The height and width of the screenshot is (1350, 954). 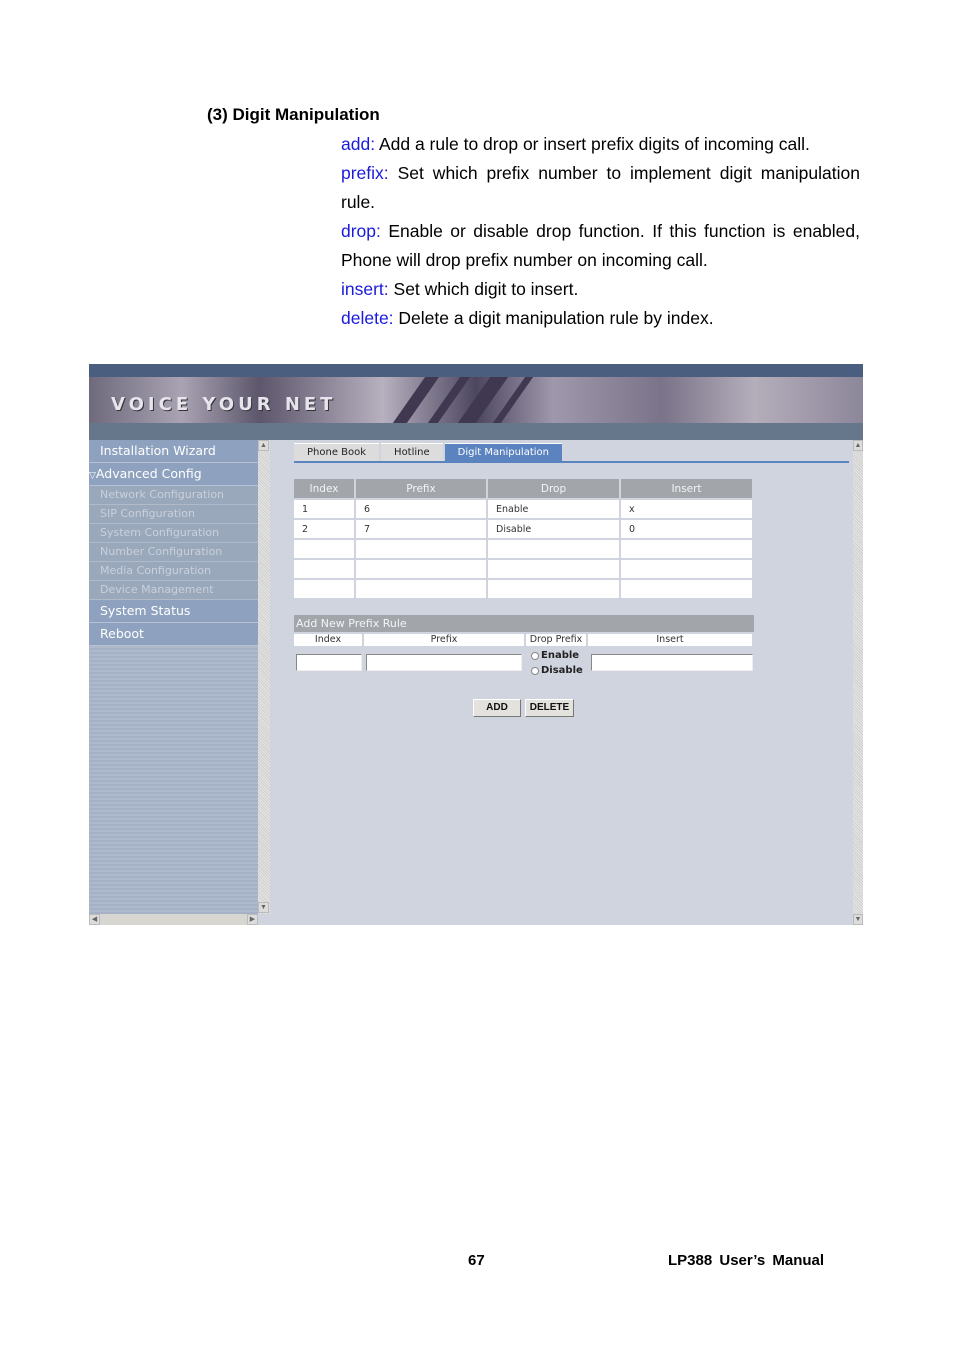 What do you see at coordinates (94, 919) in the screenshot?
I see `scroll-left-icon: ◀` at bounding box center [94, 919].